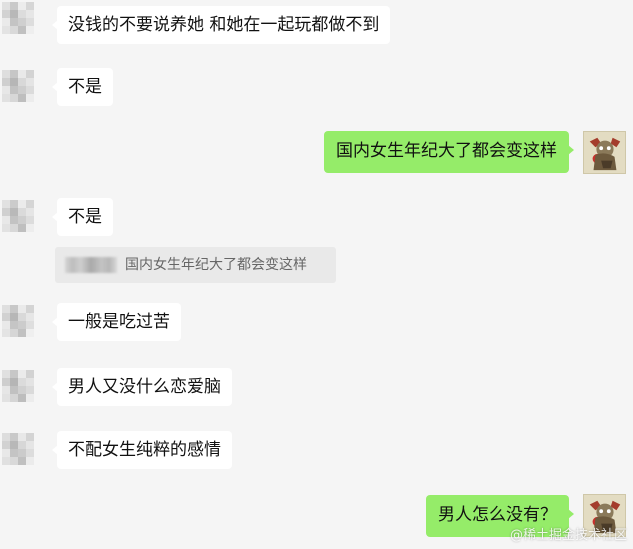 This screenshot has height=549, width=633. I want to click on watermark: @稀土掘金技术社区, so click(568, 535).